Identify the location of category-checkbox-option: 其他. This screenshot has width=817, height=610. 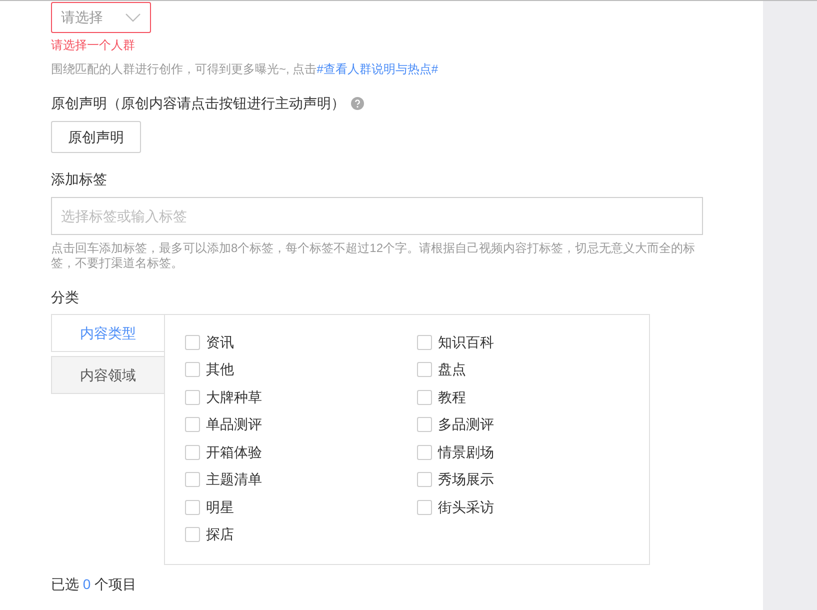
(301, 370).